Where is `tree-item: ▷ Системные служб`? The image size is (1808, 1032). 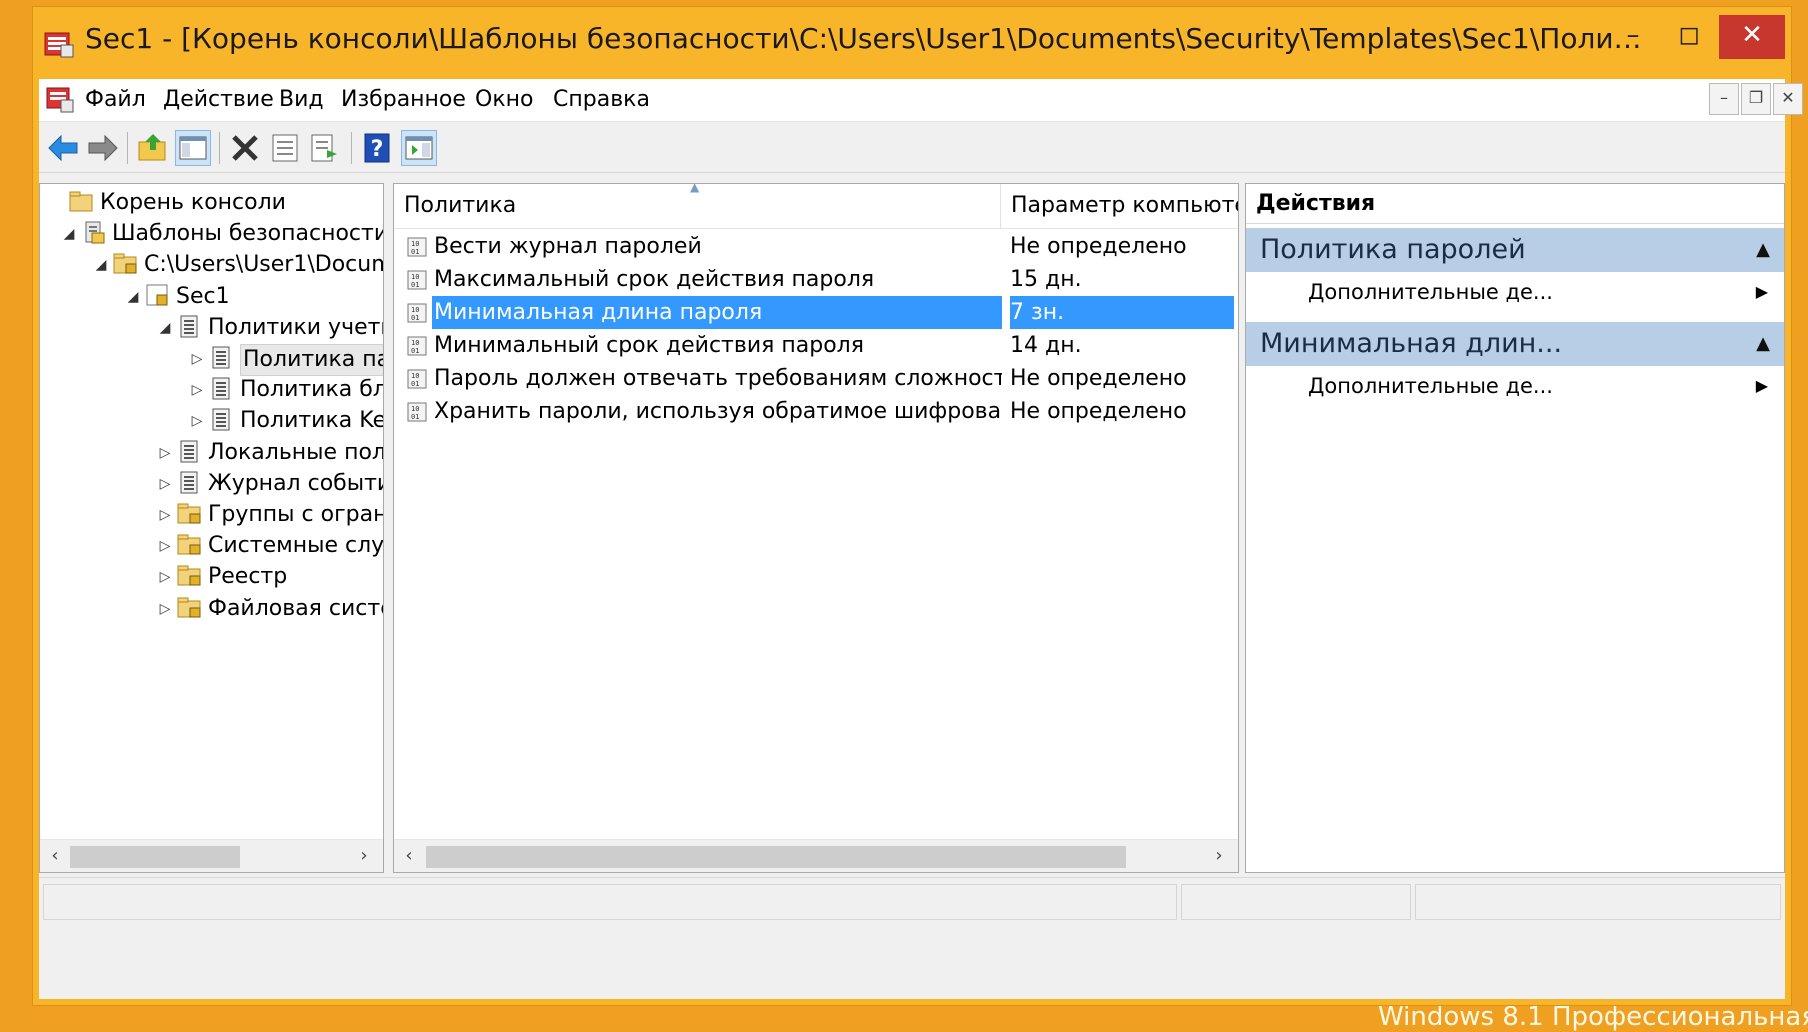 tree-item: ▷ Системные служб is located at coordinates (269, 546).